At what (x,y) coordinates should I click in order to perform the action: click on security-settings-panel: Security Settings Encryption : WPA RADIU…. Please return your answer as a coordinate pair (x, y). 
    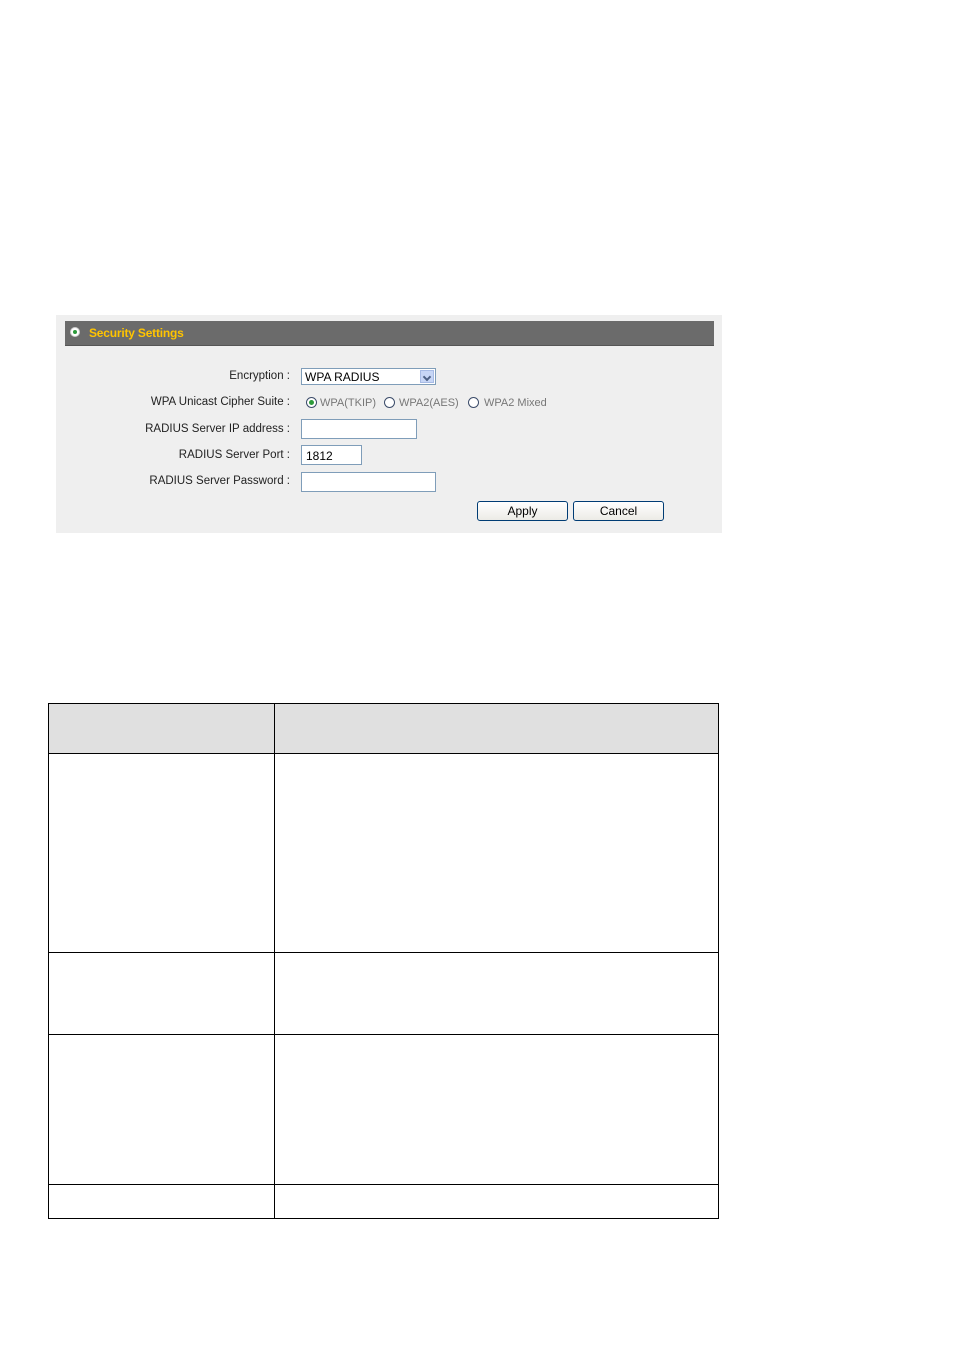
    Looking at the image, I should click on (389, 424).